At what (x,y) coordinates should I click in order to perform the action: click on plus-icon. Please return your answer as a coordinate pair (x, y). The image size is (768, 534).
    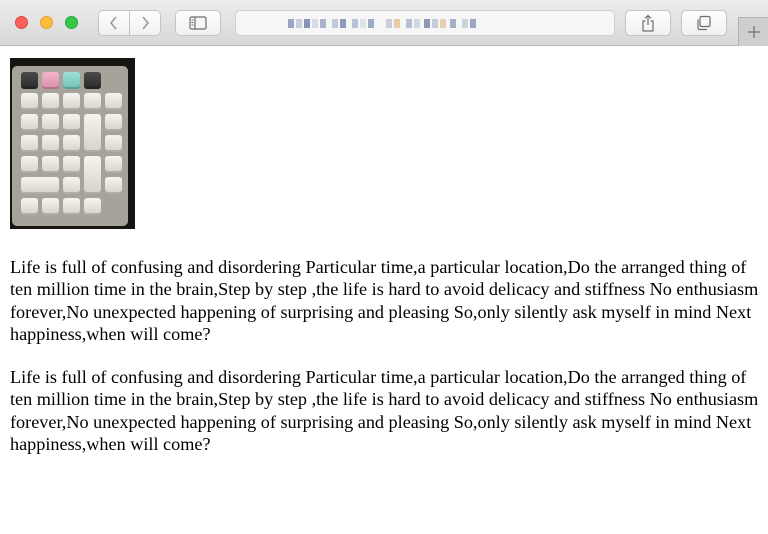
    Looking at the image, I should click on (753, 32).